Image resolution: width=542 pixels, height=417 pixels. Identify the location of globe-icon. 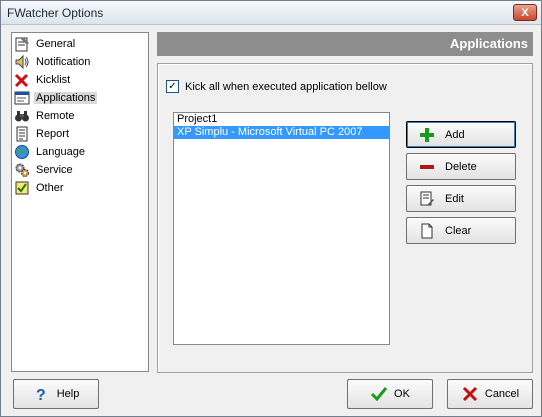
(22, 152).